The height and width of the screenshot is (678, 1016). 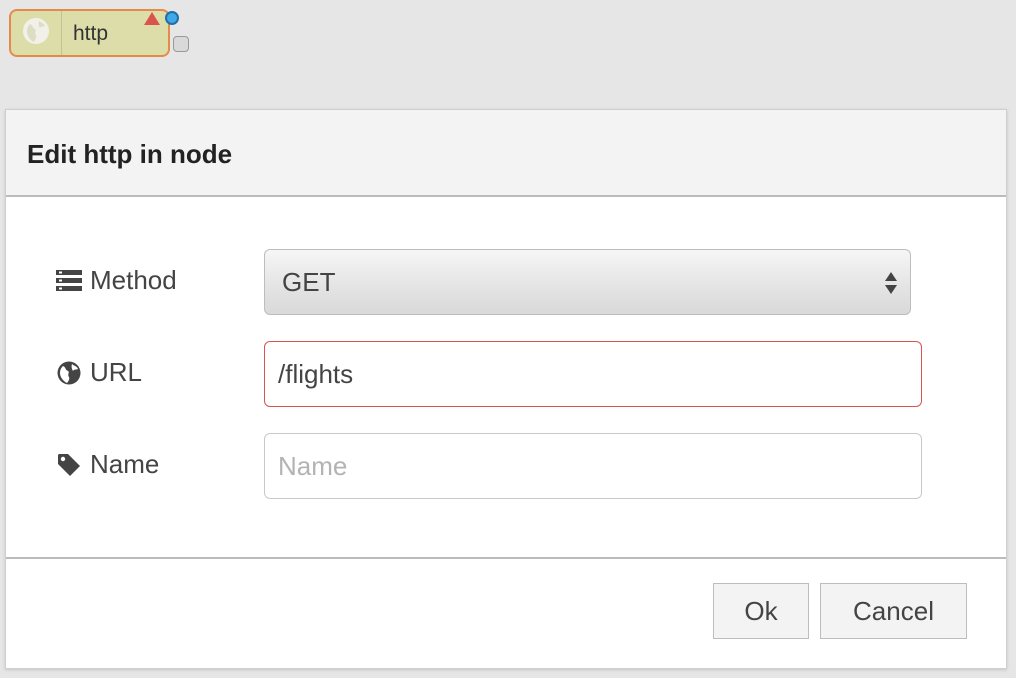 I want to click on dialog-header: Edit http in node, so click(x=506, y=153).